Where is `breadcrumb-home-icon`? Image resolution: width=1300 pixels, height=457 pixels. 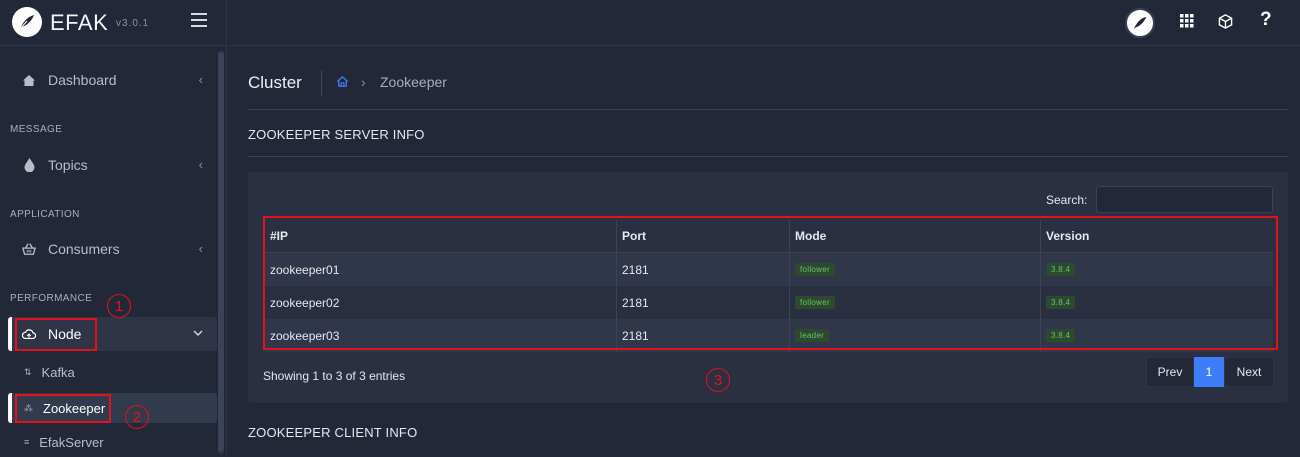 breadcrumb-home-icon is located at coordinates (342, 84).